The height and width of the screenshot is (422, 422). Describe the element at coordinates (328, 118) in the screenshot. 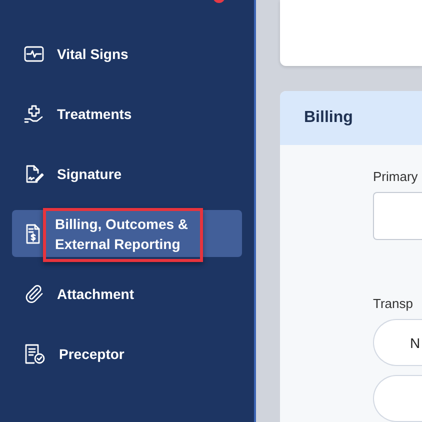

I see `card-title: Billing` at that location.